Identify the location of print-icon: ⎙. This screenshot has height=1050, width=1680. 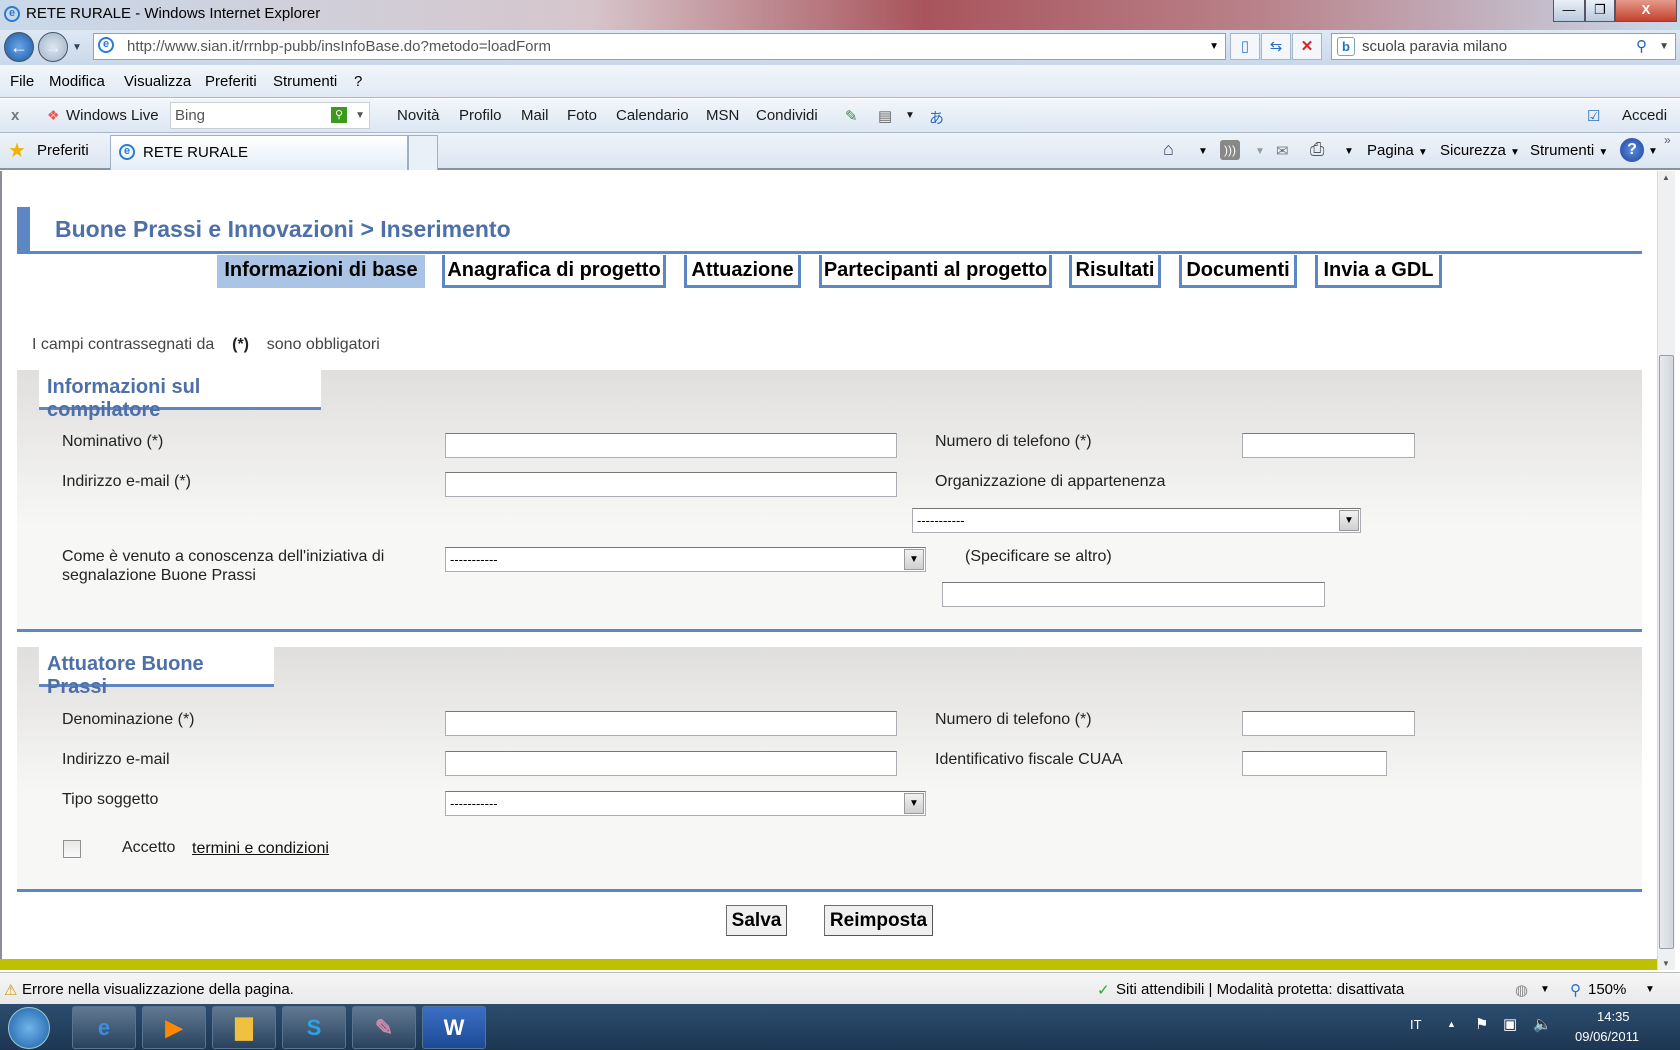
(1317, 149).